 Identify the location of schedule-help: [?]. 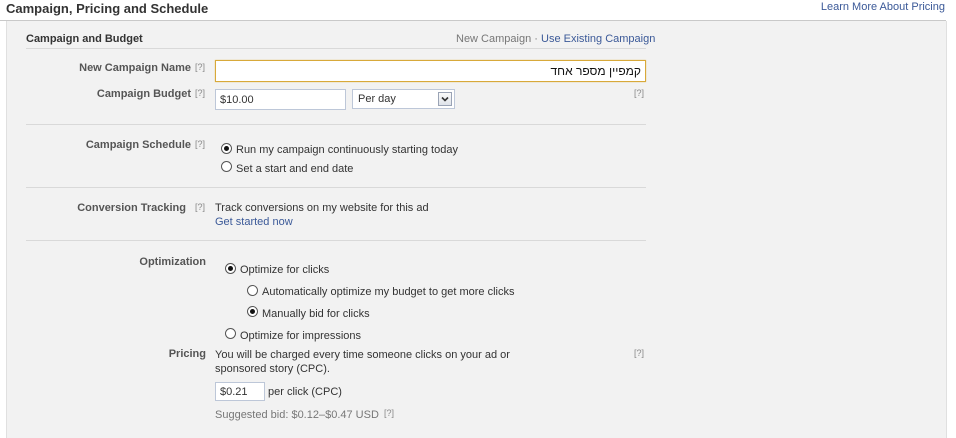
(200, 144).